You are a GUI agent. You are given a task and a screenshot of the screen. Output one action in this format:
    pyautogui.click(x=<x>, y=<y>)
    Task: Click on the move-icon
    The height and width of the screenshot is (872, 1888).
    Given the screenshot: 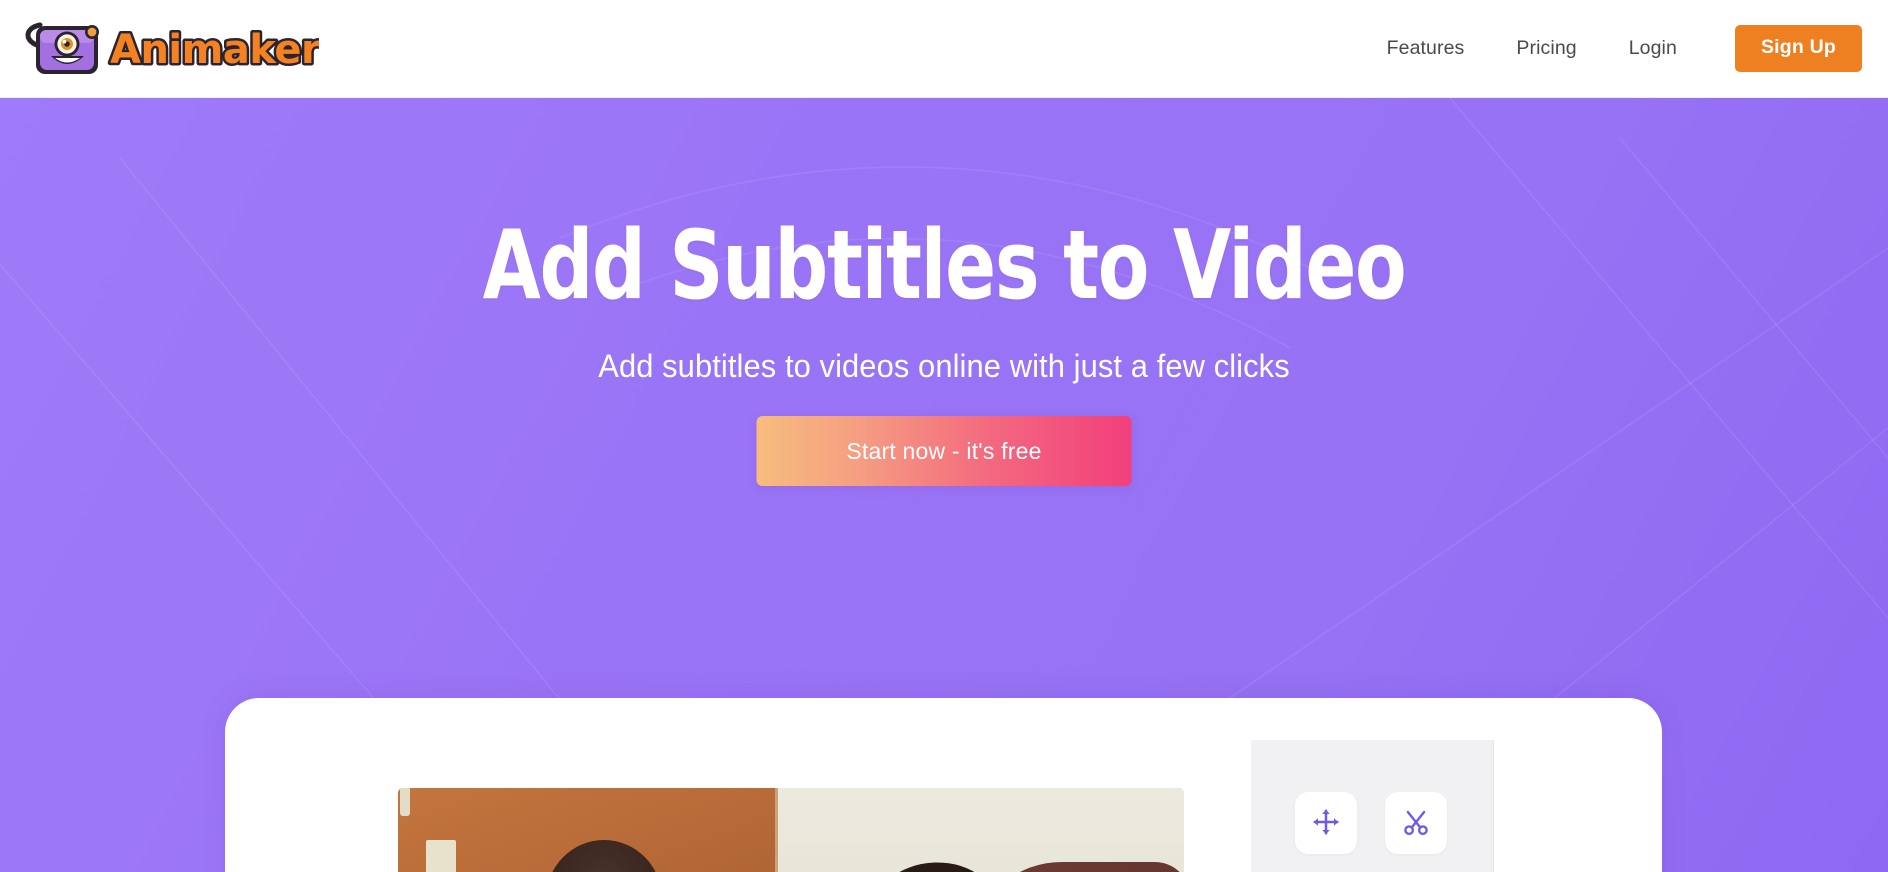 What is the action you would take?
    pyautogui.click(x=1326, y=823)
    